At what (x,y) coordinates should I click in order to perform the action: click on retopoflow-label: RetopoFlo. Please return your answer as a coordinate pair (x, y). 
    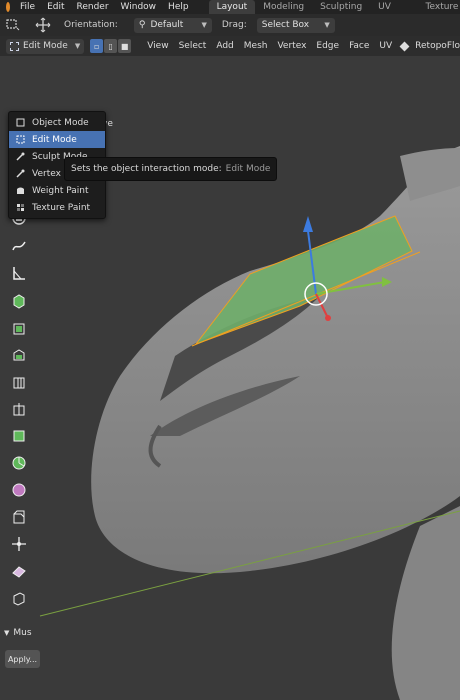
    Looking at the image, I should click on (437, 46).